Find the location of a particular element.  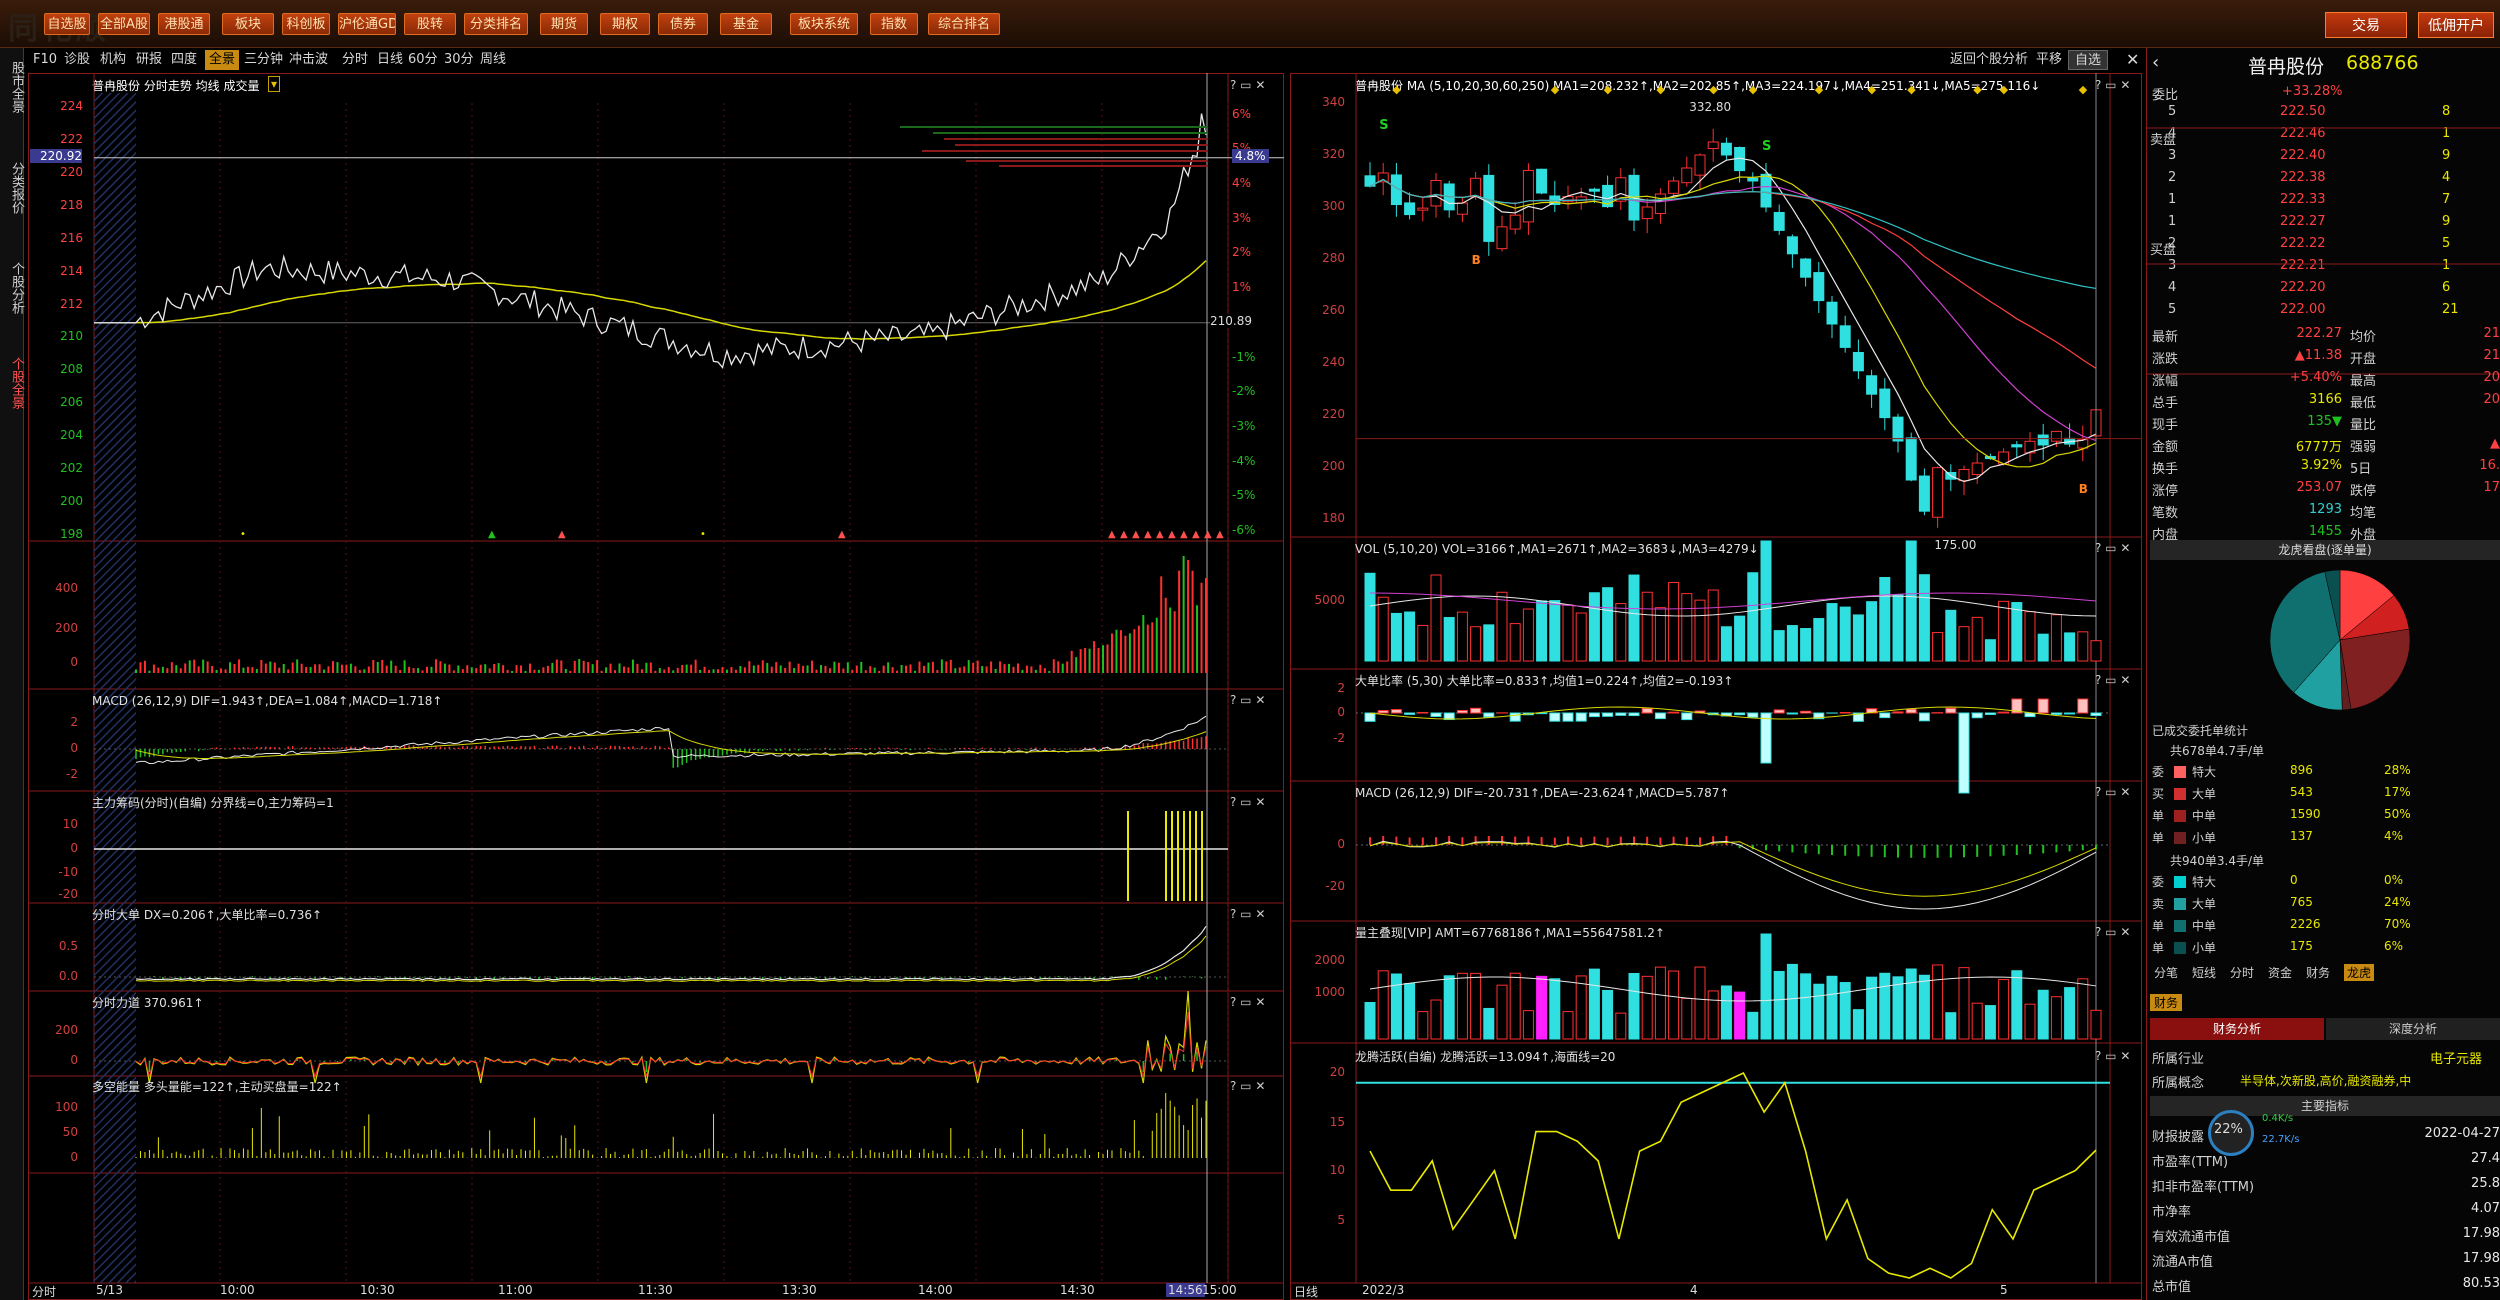

toolbar-item-5: 全景 is located at coordinates (222, 60).